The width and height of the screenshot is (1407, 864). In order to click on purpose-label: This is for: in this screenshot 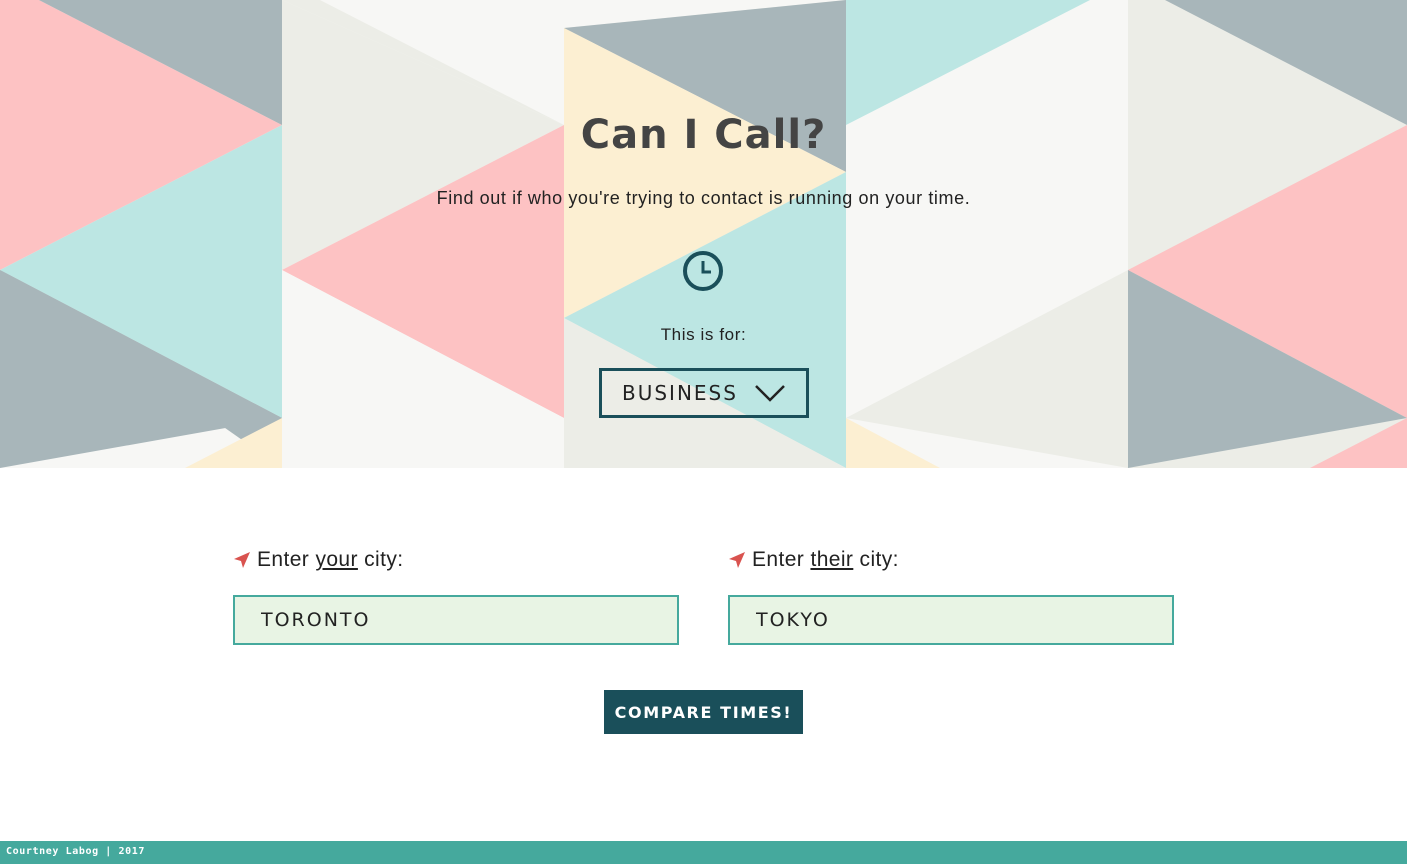, I will do `click(703, 334)`.